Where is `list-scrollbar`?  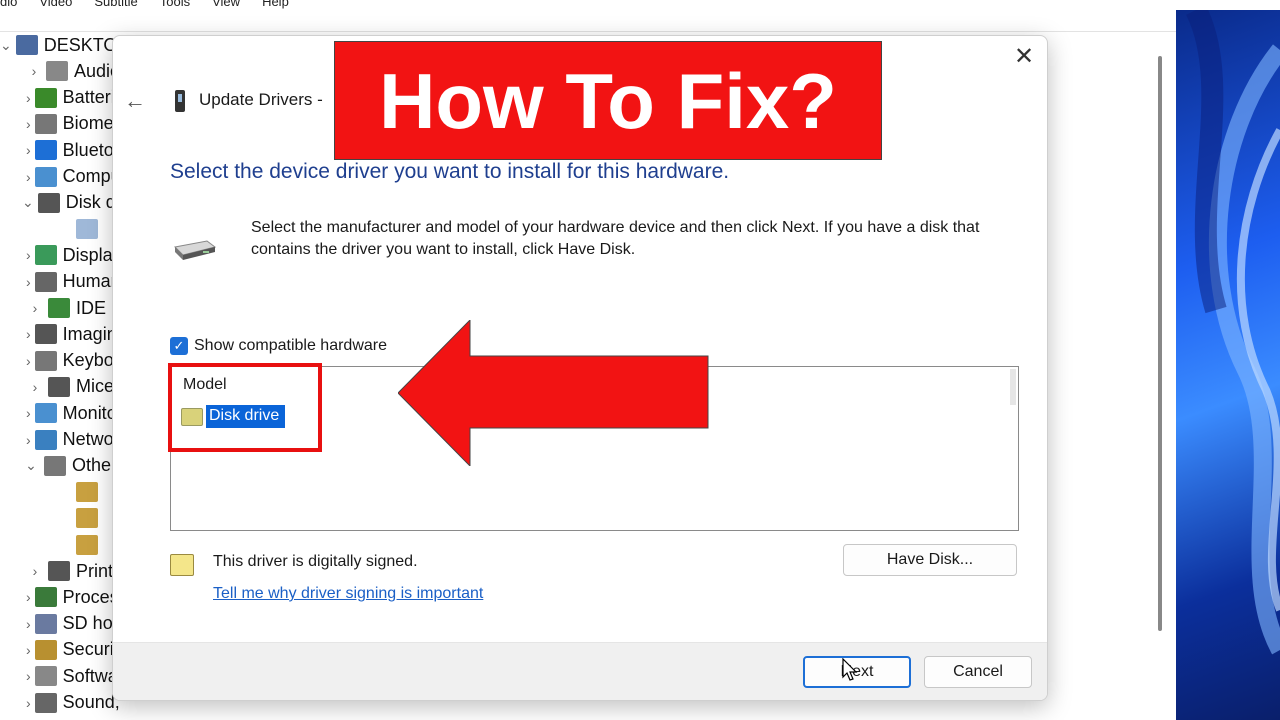 list-scrollbar is located at coordinates (1013, 387).